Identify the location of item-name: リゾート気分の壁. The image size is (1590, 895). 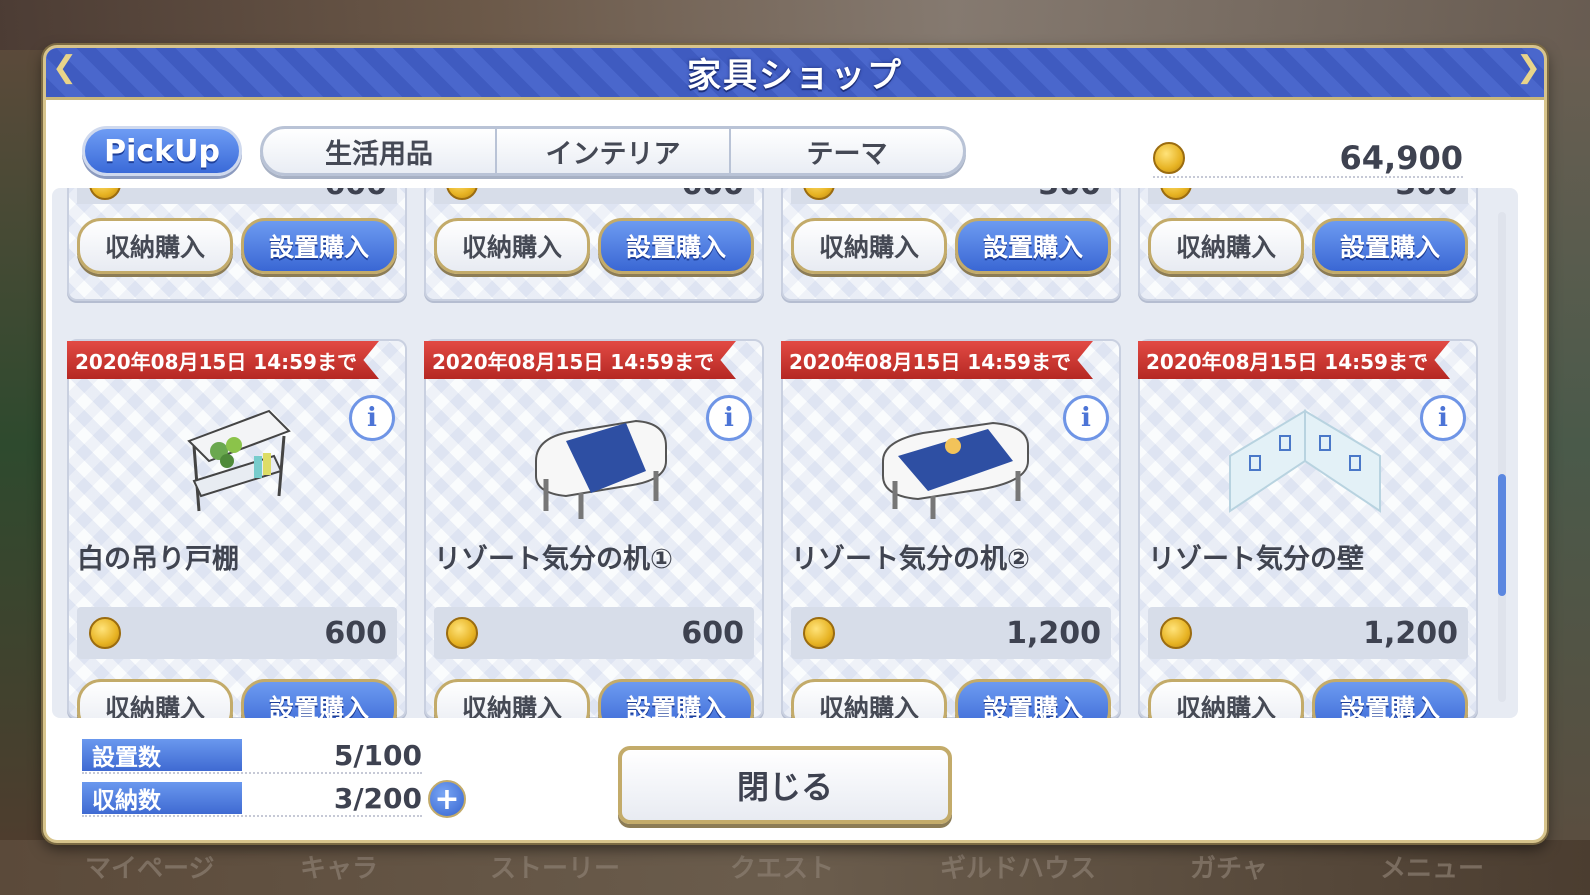
(1256, 559).